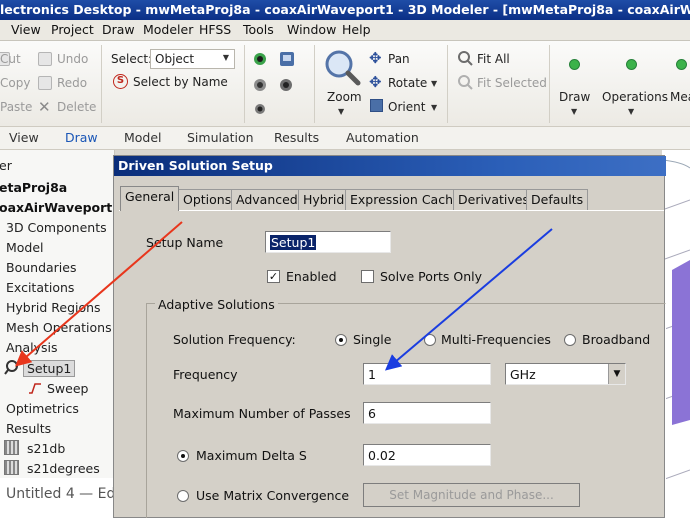 This screenshot has width=690, height=518. Describe the element at coordinates (72, 59) in the screenshot. I see `undo-button: Undo` at that location.